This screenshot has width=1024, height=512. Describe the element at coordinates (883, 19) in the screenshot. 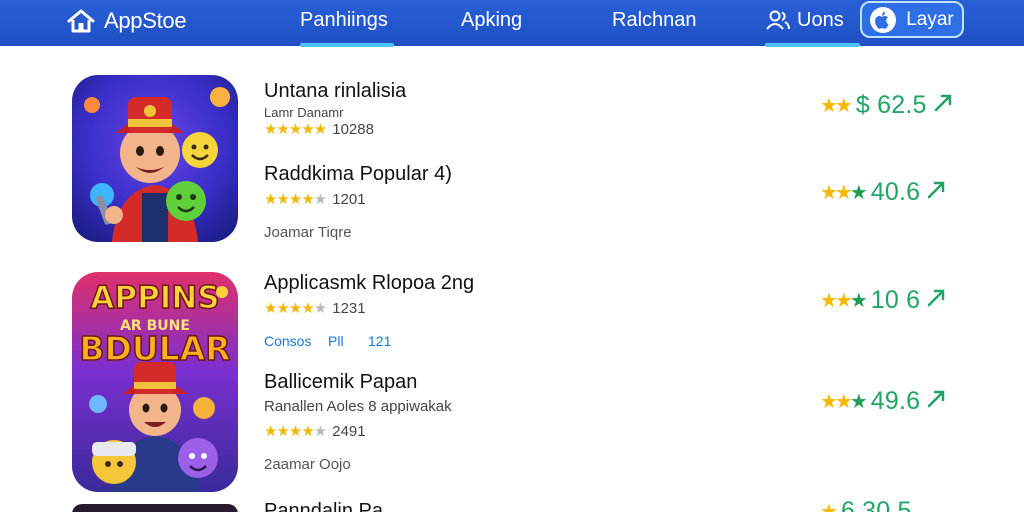

I see `apple-icon` at that location.